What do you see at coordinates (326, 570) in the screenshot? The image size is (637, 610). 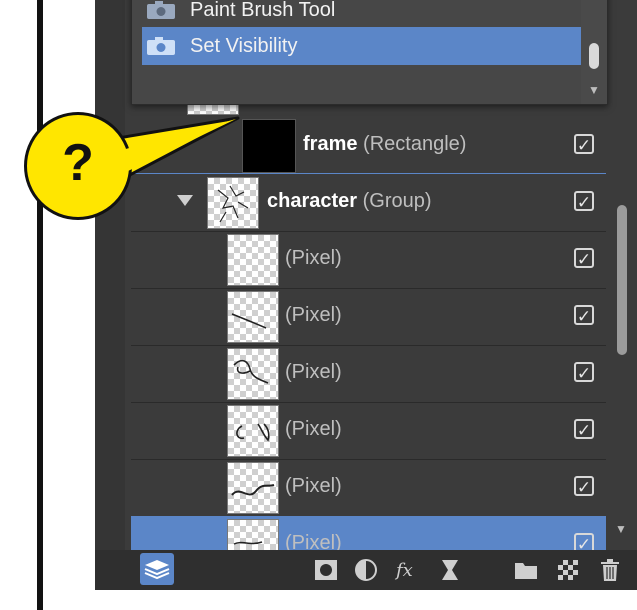 I see `mask-icon` at bounding box center [326, 570].